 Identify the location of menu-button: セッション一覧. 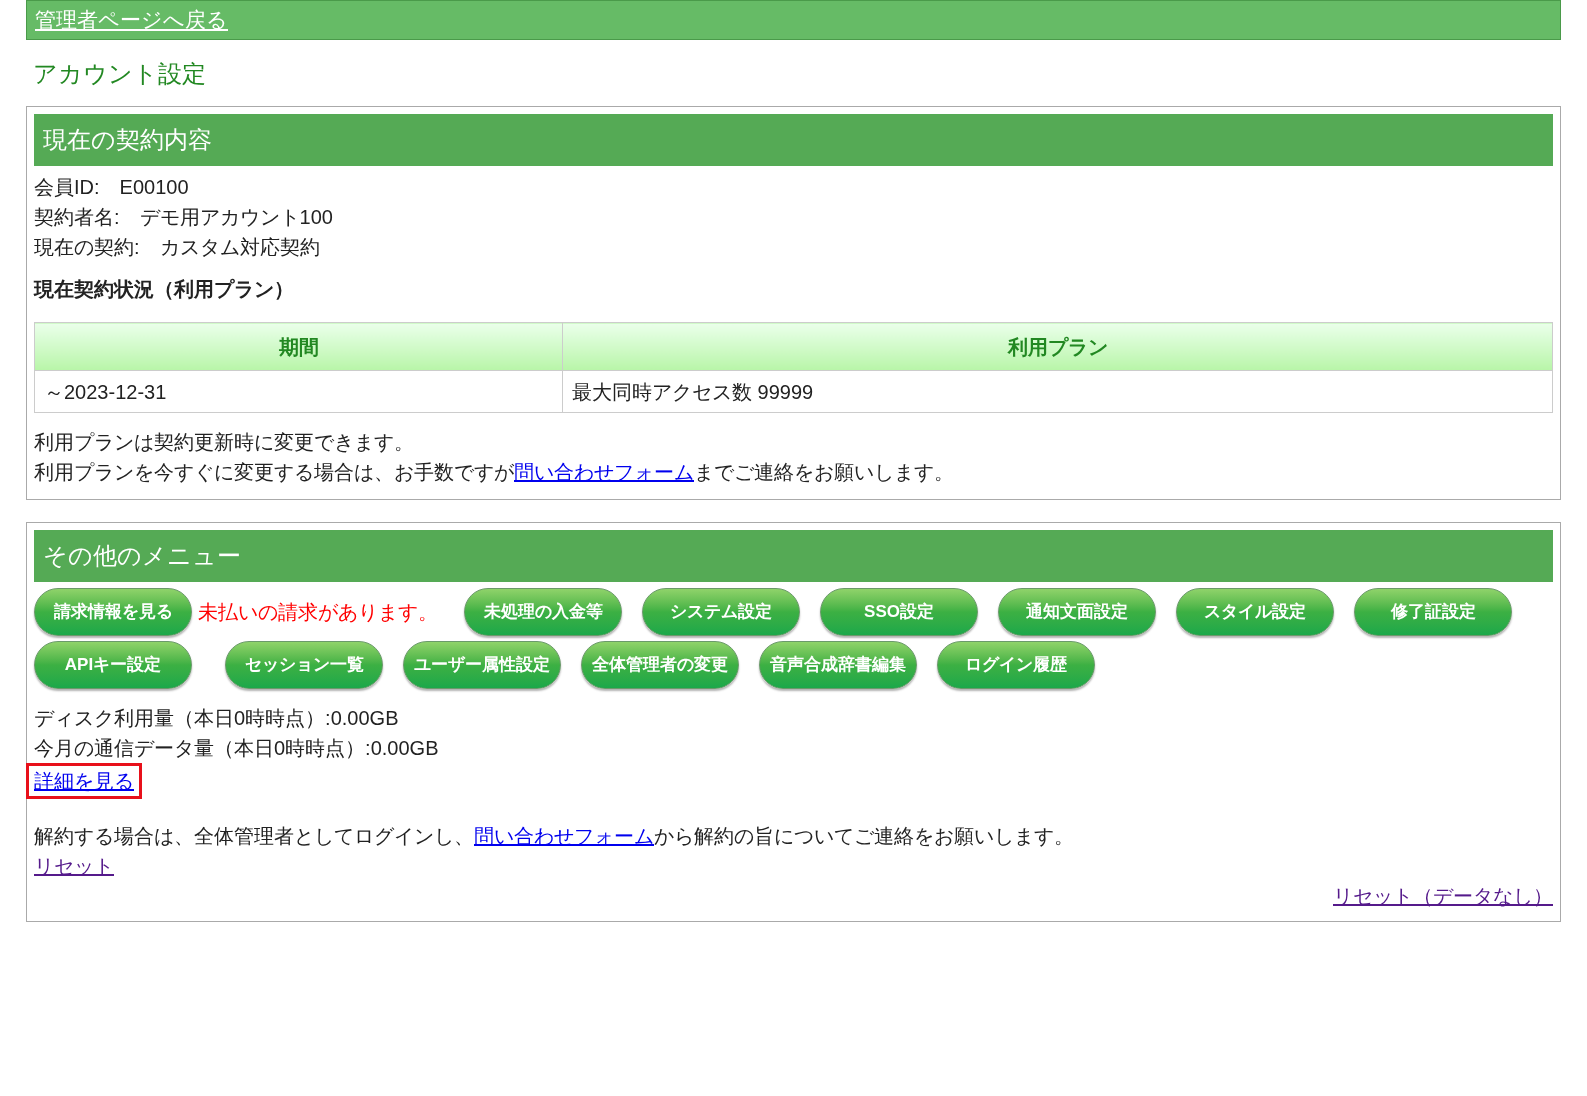
(304, 665).